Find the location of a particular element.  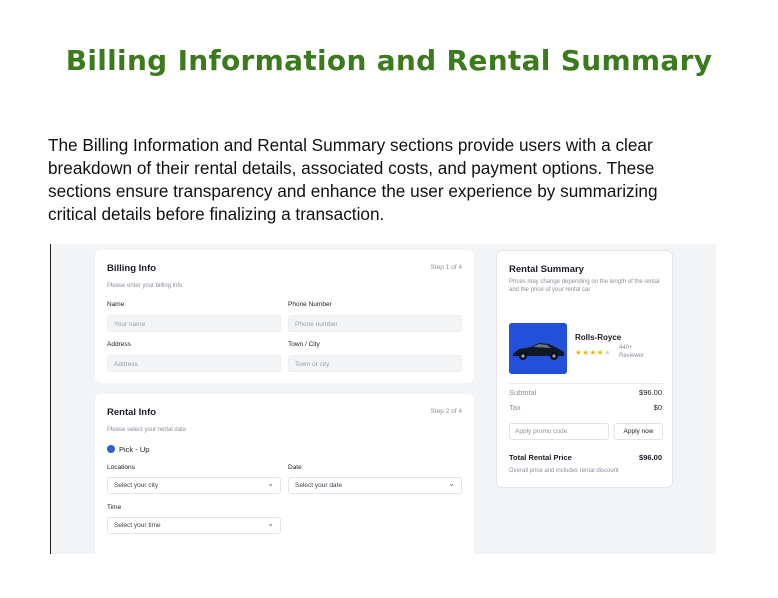

pickup-label: Pick - Up is located at coordinates (134, 449).